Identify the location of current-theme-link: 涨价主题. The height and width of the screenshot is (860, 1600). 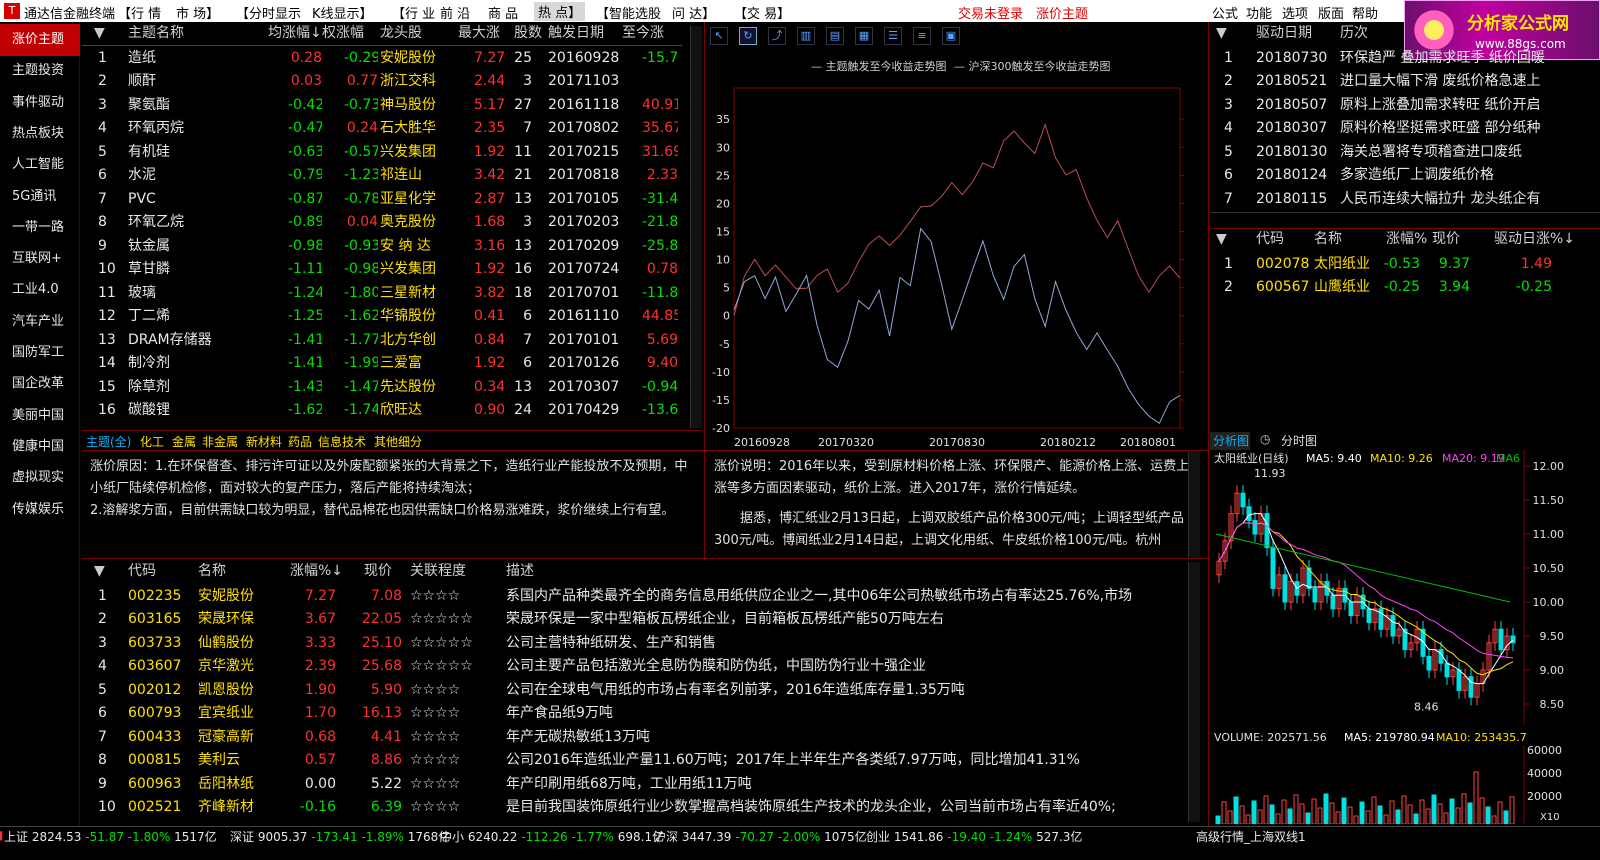
(1062, 12).